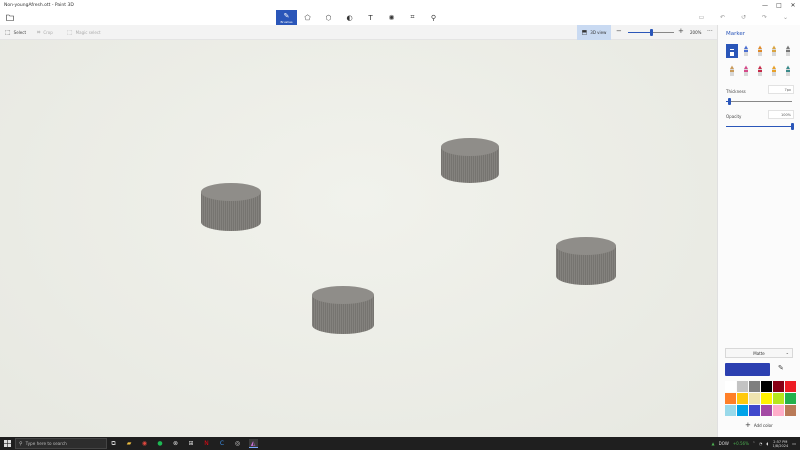 Image resolution: width=800 pixels, height=450 pixels. I want to click on crop-icon: ⌗, so click(39, 32).